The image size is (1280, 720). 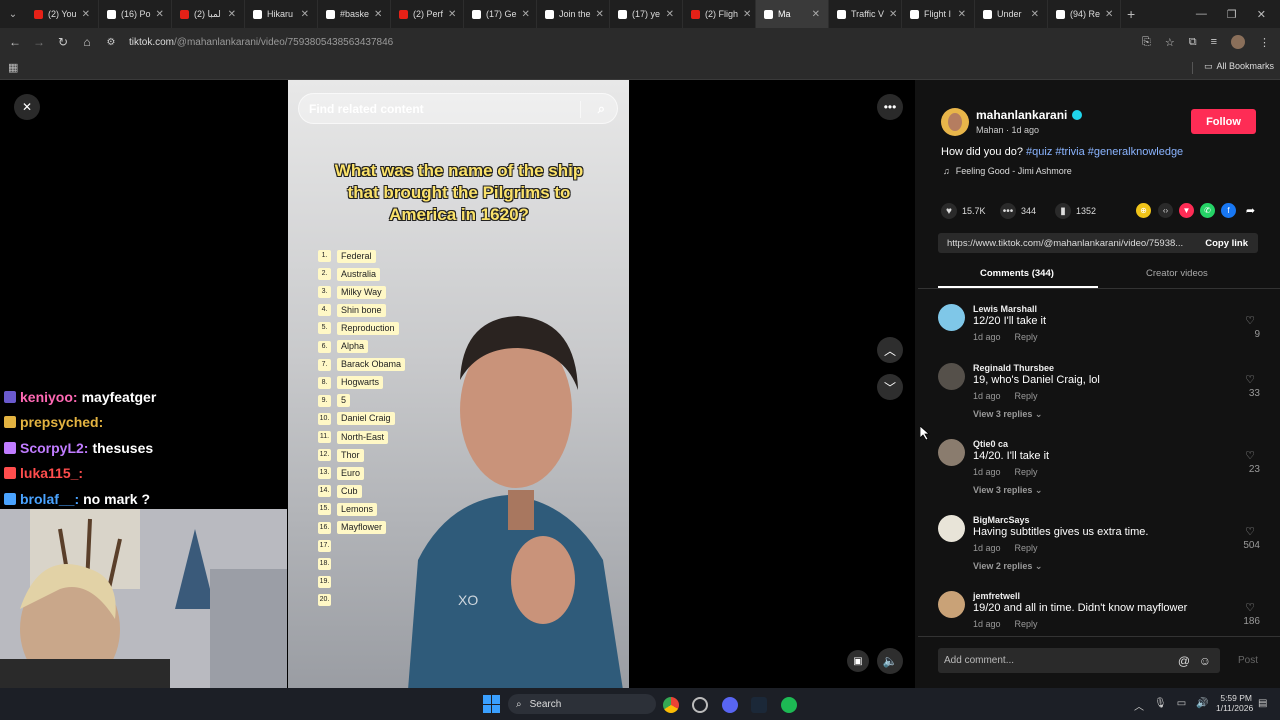 I want to click on send-icon: ▼, so click(x=1186, y=210).